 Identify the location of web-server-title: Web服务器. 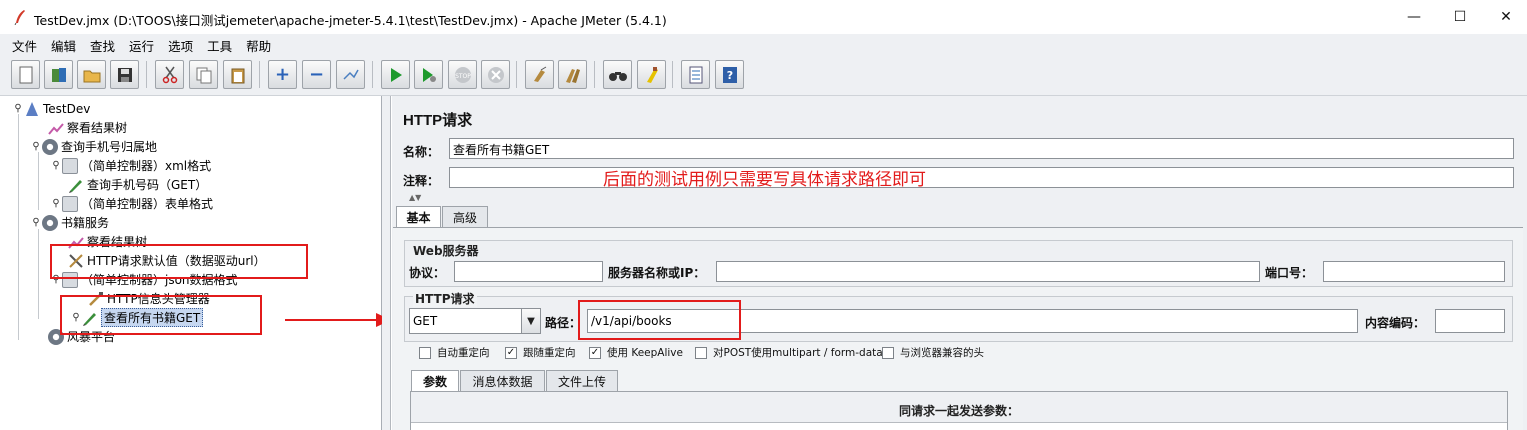
(446, 251).